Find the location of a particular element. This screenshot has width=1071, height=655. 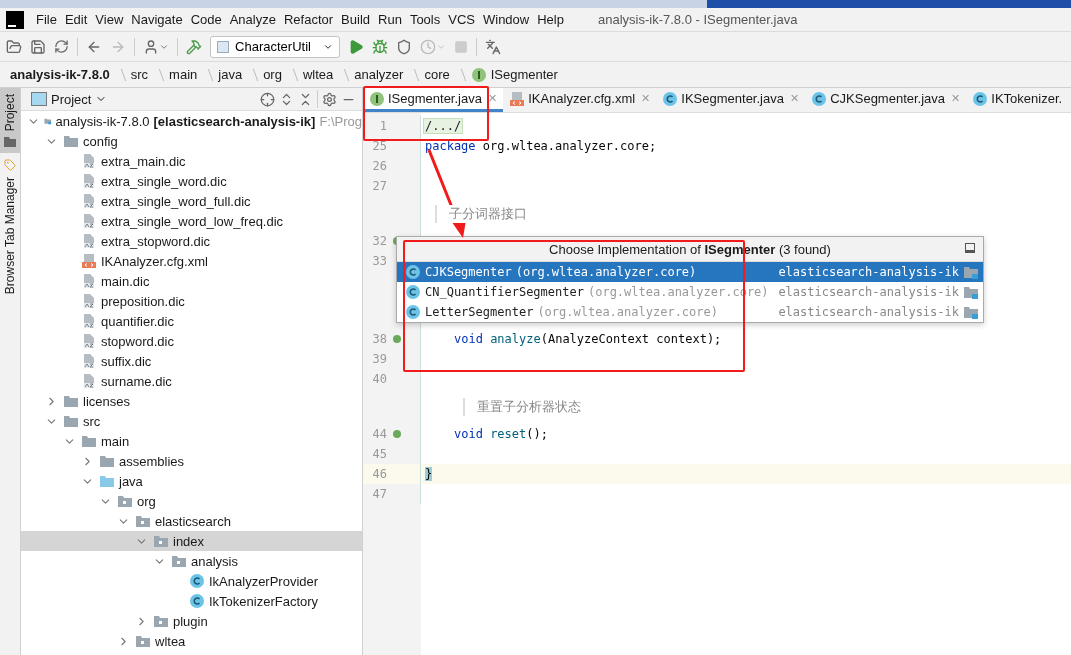

breadcrumb-item: analysis-ik-7.8.0 is located at coordinates (60, 74).